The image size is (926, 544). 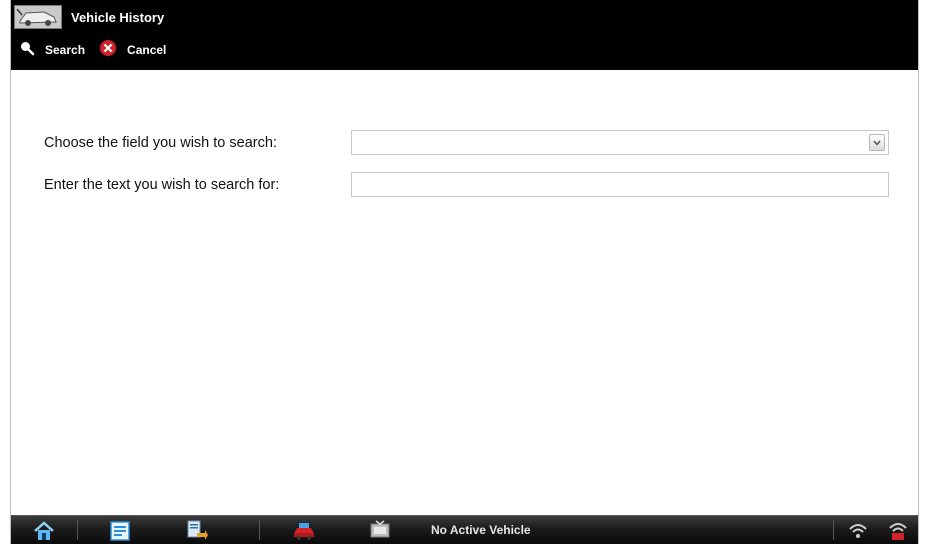 What do you see at coordinates (160, 142) in the screenshot?
I see `field-label: Choose the field you wish to search:` at bounding box center [160, 142].